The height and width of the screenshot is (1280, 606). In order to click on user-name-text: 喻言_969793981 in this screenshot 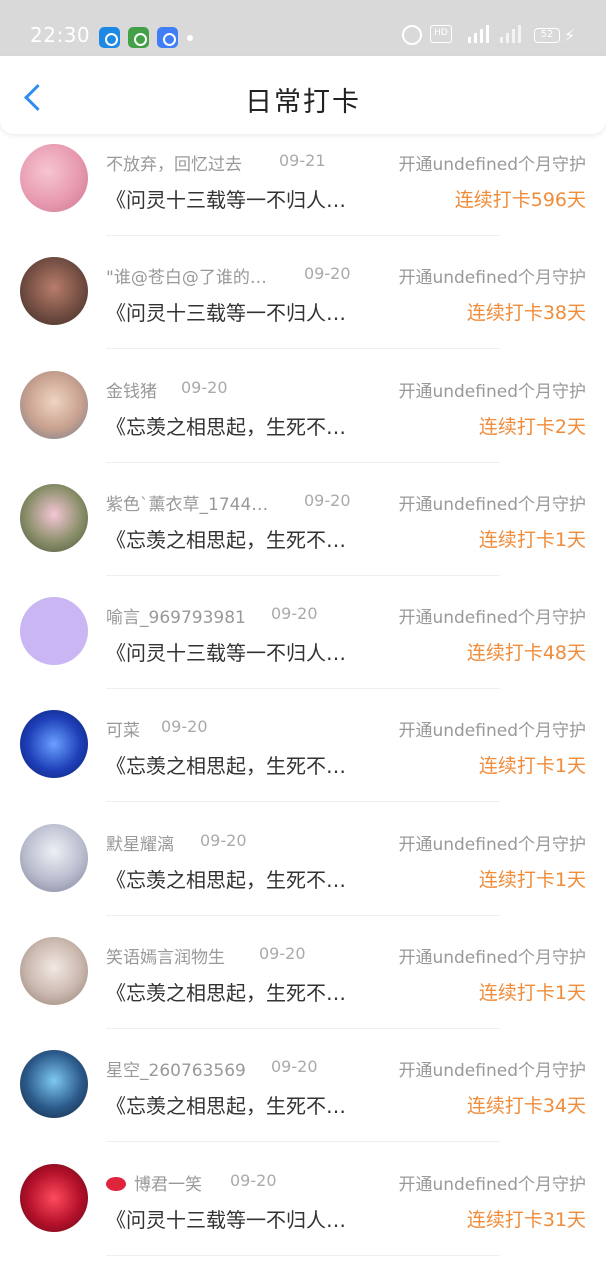, I will do `click(176, 618)`.